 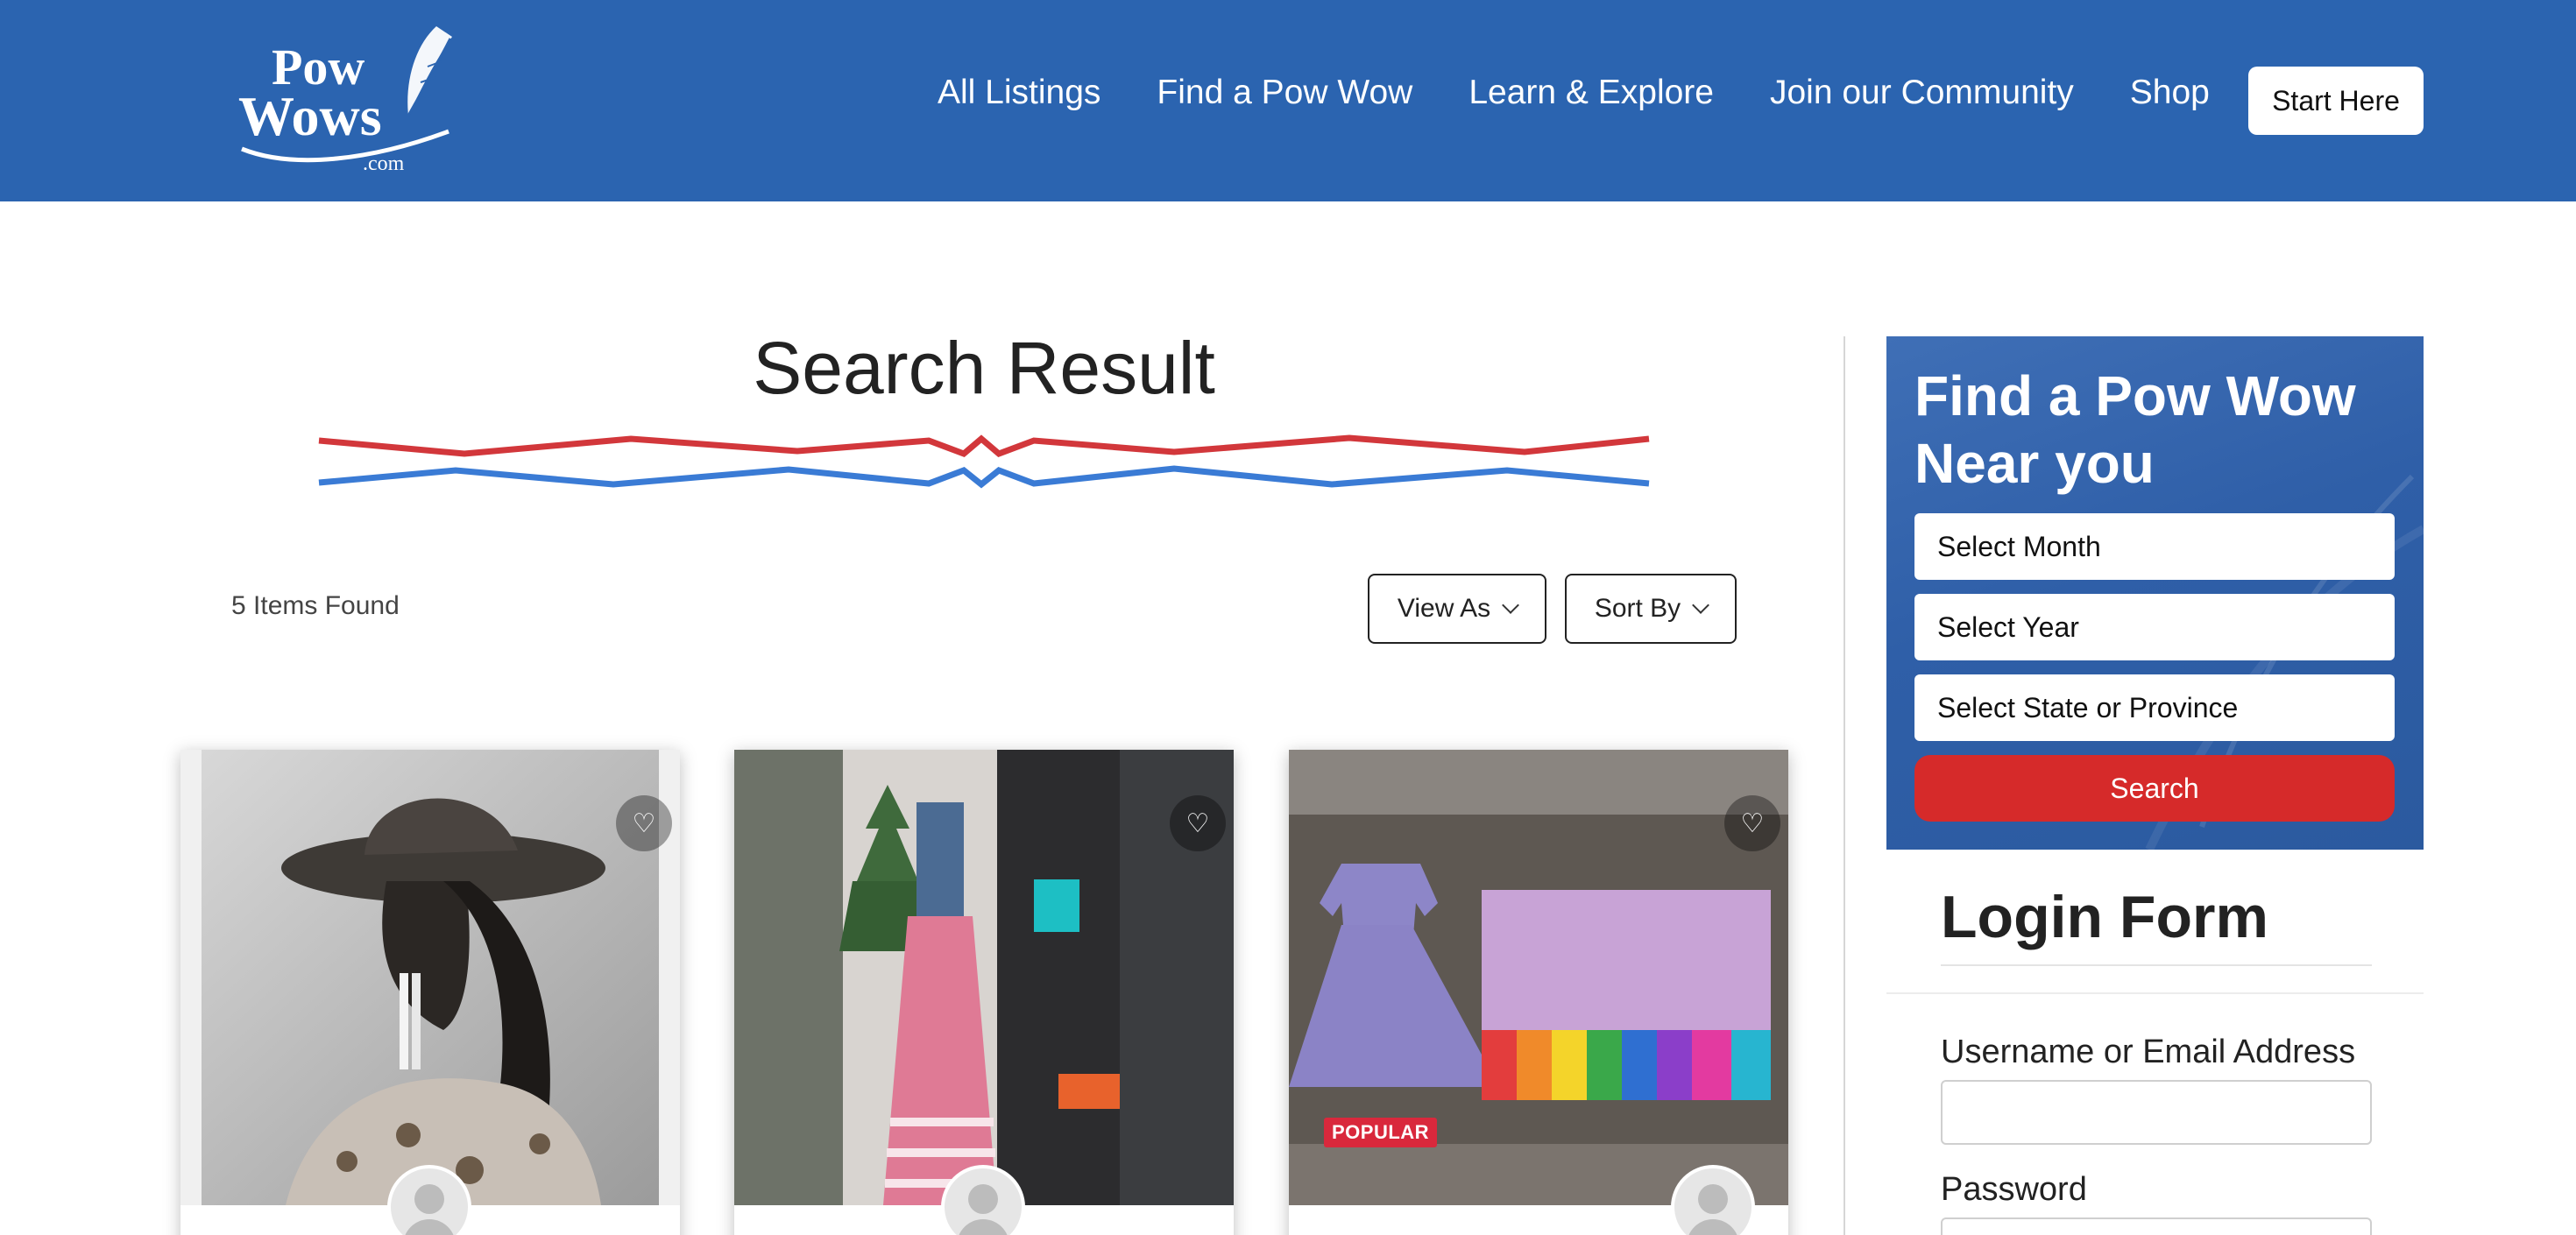 I want to click on zigzag-divider, so click(x=984, y=461).